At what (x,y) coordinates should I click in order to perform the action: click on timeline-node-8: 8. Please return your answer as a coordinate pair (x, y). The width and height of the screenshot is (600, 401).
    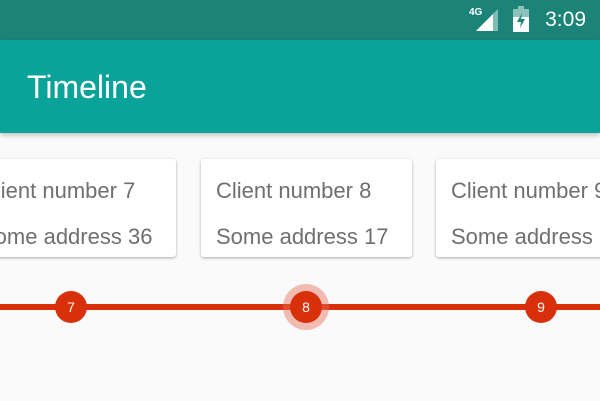
    Looking at the image, I should click on (306, 307).